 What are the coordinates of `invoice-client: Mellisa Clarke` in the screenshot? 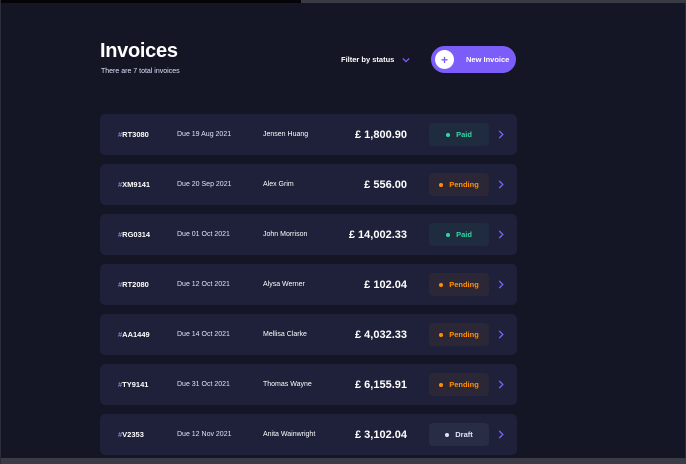 It's located at (285, 334).